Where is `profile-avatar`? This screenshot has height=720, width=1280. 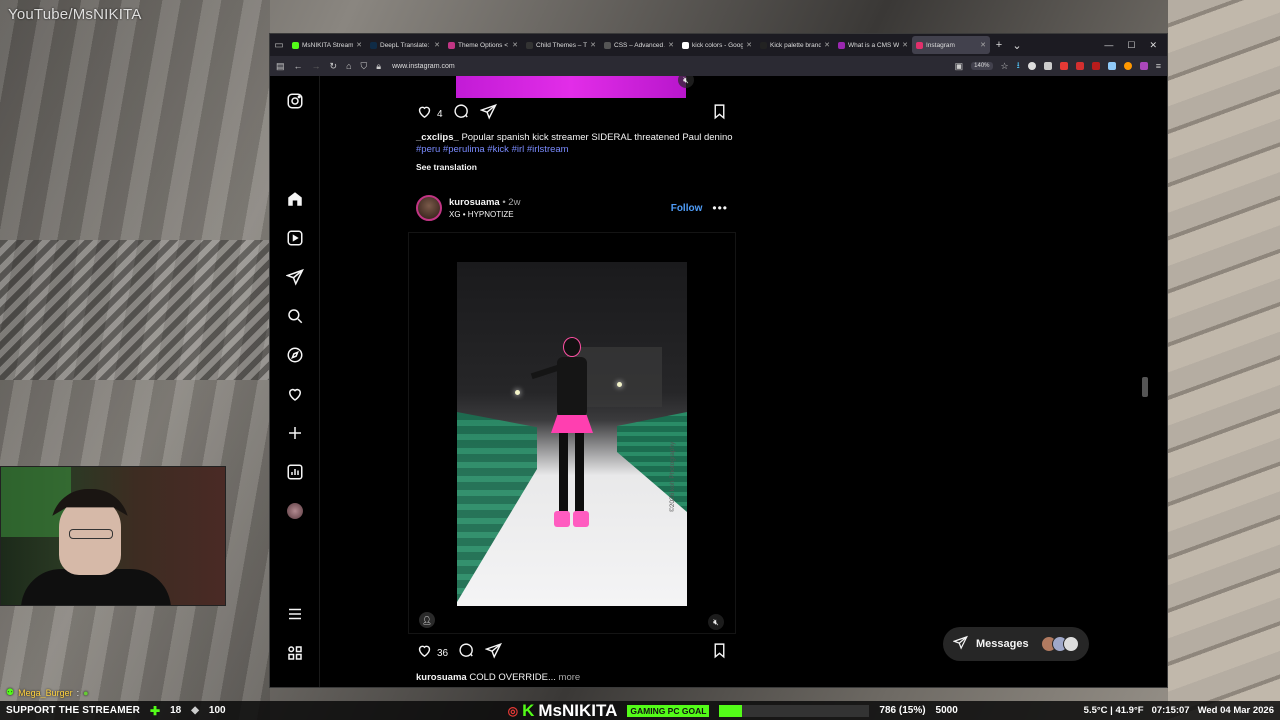
profile-avatar is located at coordinates (295, 511).